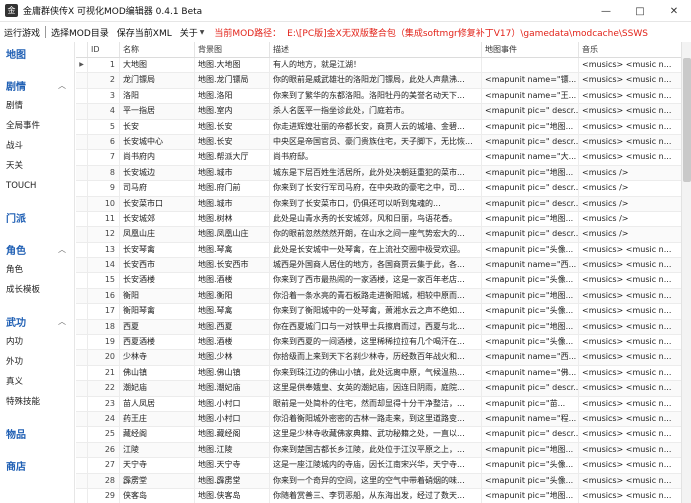 This screenshot has width=691, height=503. I want to click on sidebar-item-internal: 内功, so click(37, 342).